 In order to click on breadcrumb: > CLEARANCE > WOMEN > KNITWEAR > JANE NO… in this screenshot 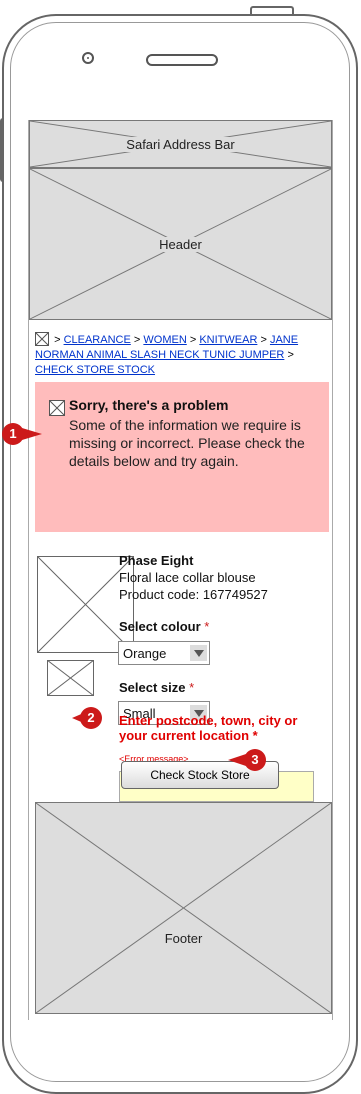, I will do `click(180, 355)`.